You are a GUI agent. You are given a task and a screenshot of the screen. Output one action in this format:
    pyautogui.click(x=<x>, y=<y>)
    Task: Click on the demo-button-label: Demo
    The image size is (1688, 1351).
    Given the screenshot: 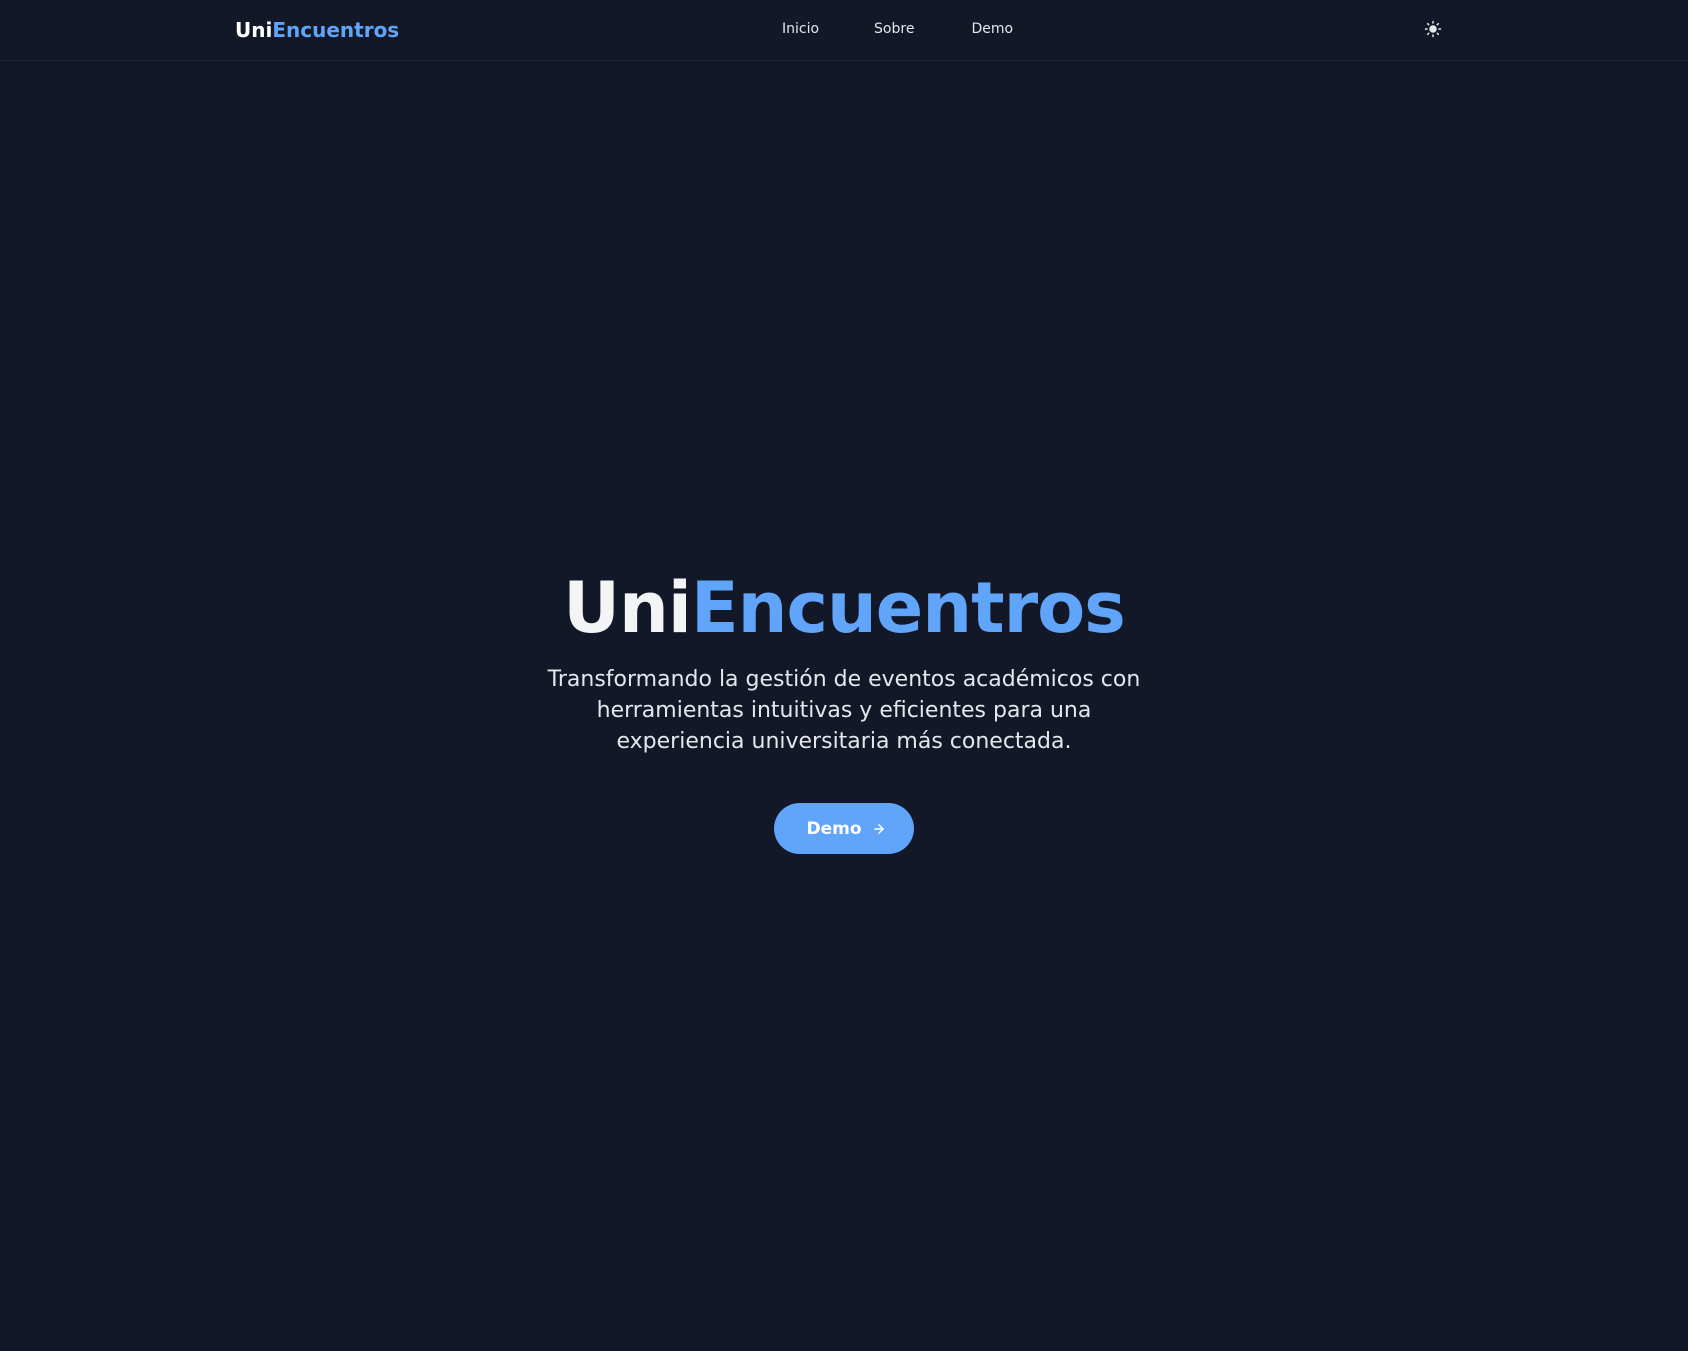 What is the action you would take?
    pyautogui.click(x=834, y=828)
    